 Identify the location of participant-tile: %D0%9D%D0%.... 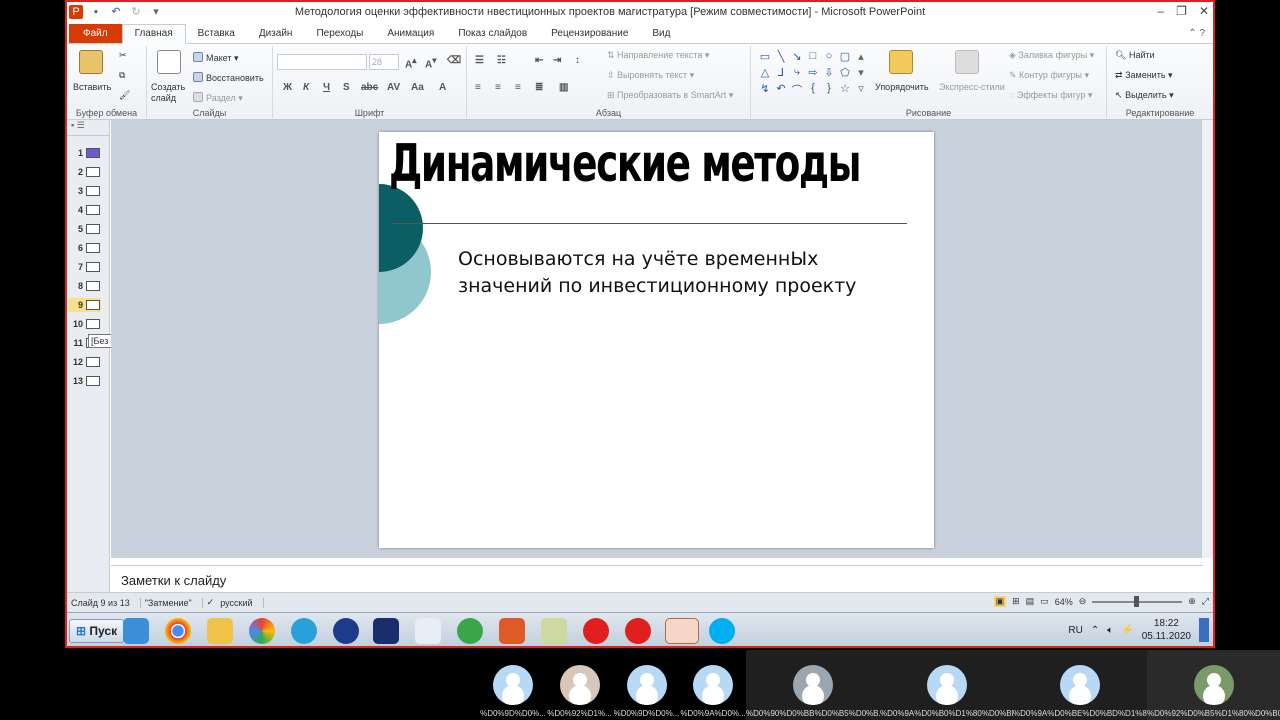
(513, 685).